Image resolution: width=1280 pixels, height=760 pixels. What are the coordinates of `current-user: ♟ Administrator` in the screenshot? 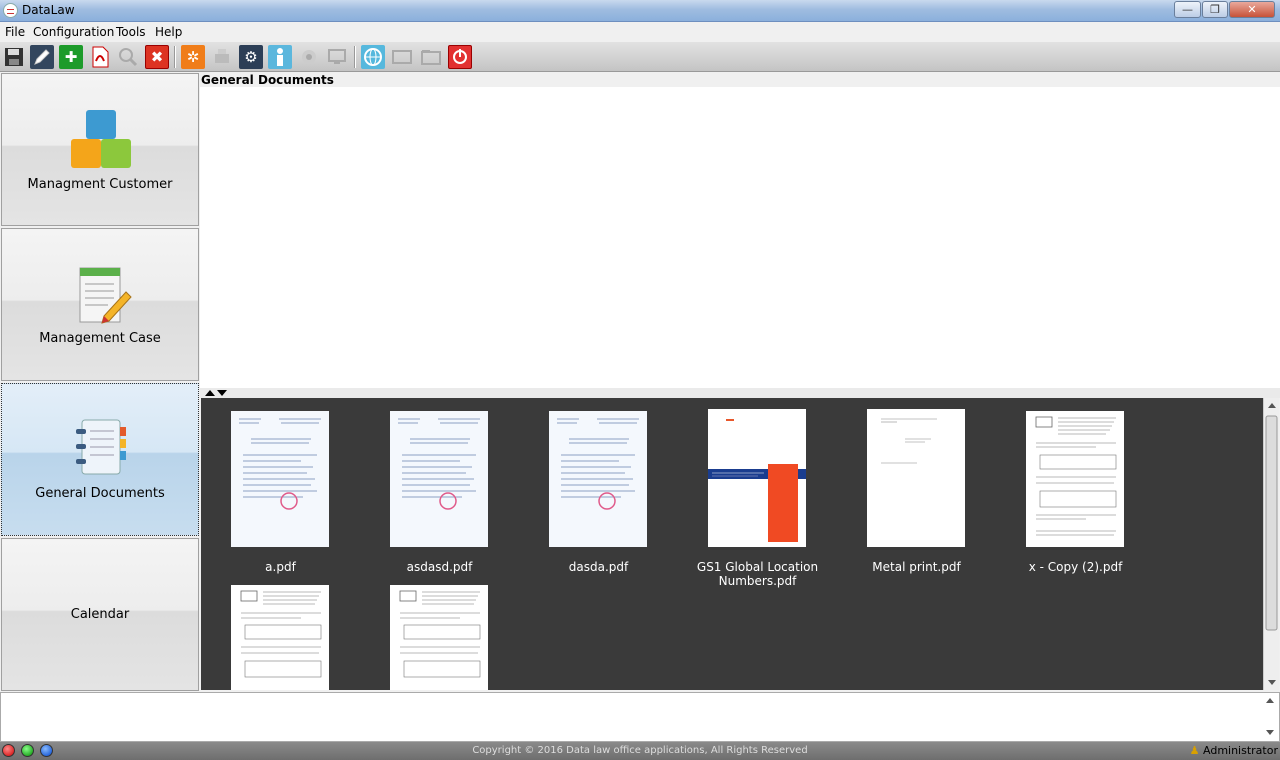 It's located at (1234, 750).